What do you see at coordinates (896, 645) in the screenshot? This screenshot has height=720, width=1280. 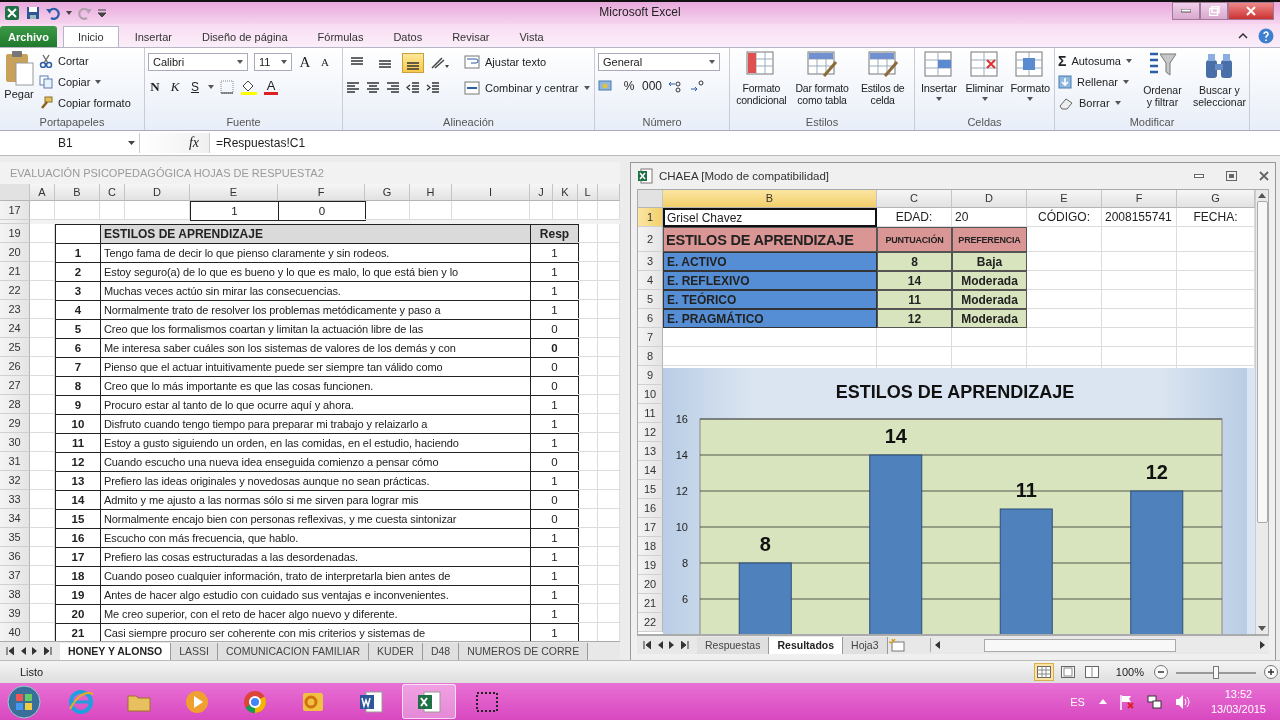 I see `new-sheet-icon` at bounding box center [896, 645].